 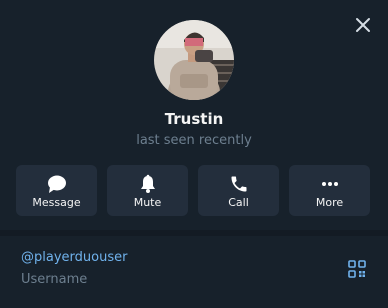 I want to click on phone-icon, so click(x=238, y=184).